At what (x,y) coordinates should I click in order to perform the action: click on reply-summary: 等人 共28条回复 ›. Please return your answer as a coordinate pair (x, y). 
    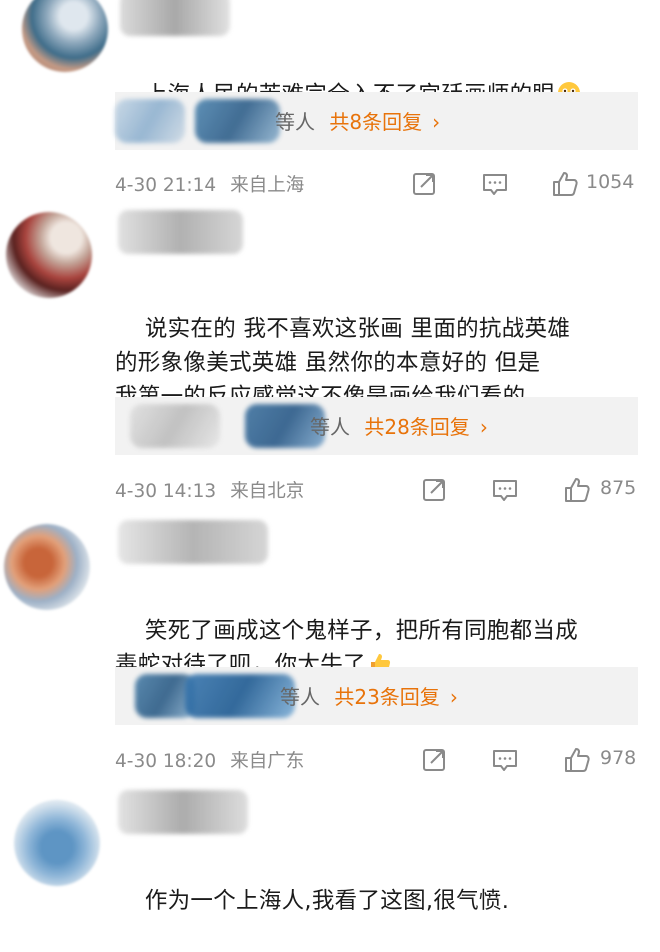
    Looking at the image, I should click on (399, 425).